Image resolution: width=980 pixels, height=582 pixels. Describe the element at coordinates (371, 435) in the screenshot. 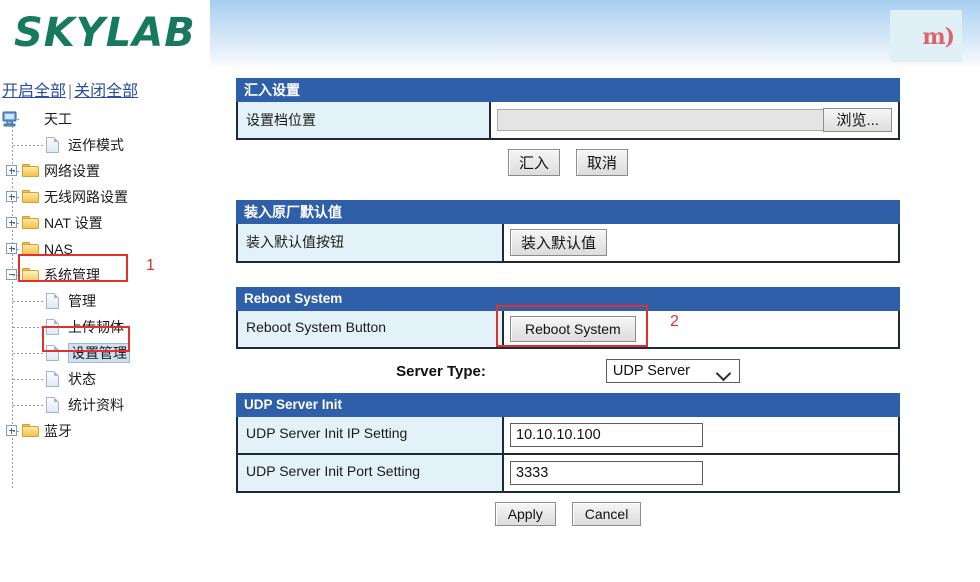

I see `udp-ip-label: UDP Server Init IP Setting` at that location.